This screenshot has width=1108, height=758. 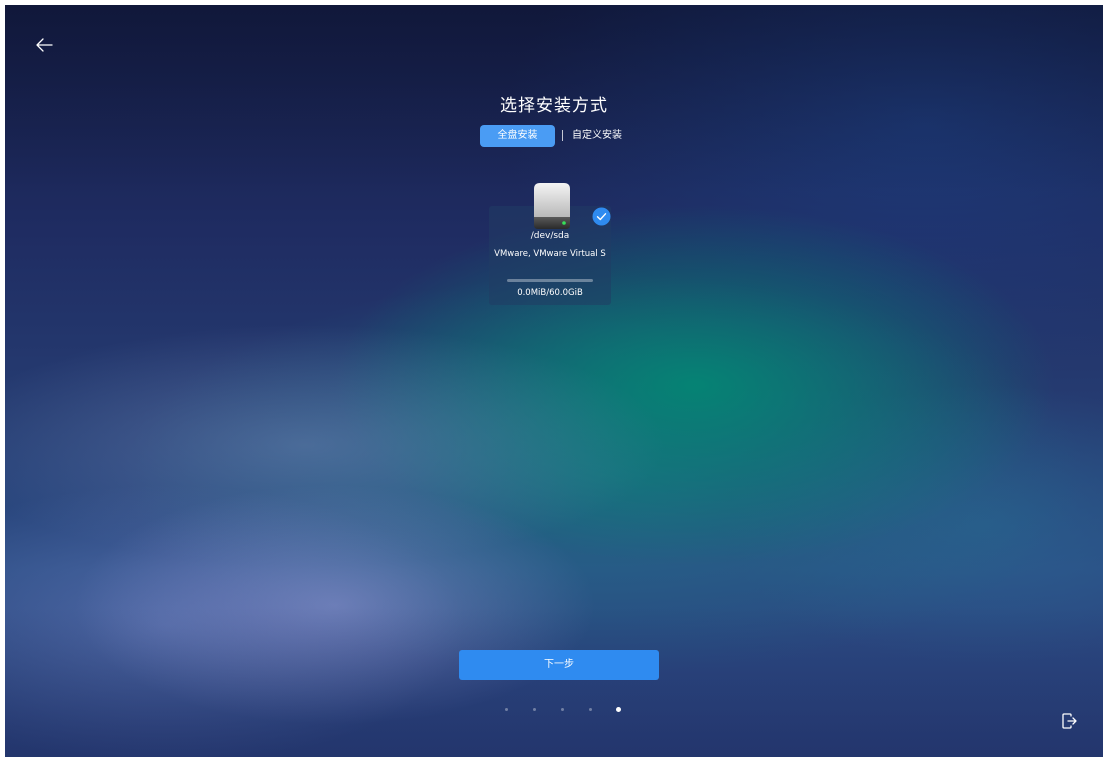 I want to click on exit-button, so click(x=1069, y=721).